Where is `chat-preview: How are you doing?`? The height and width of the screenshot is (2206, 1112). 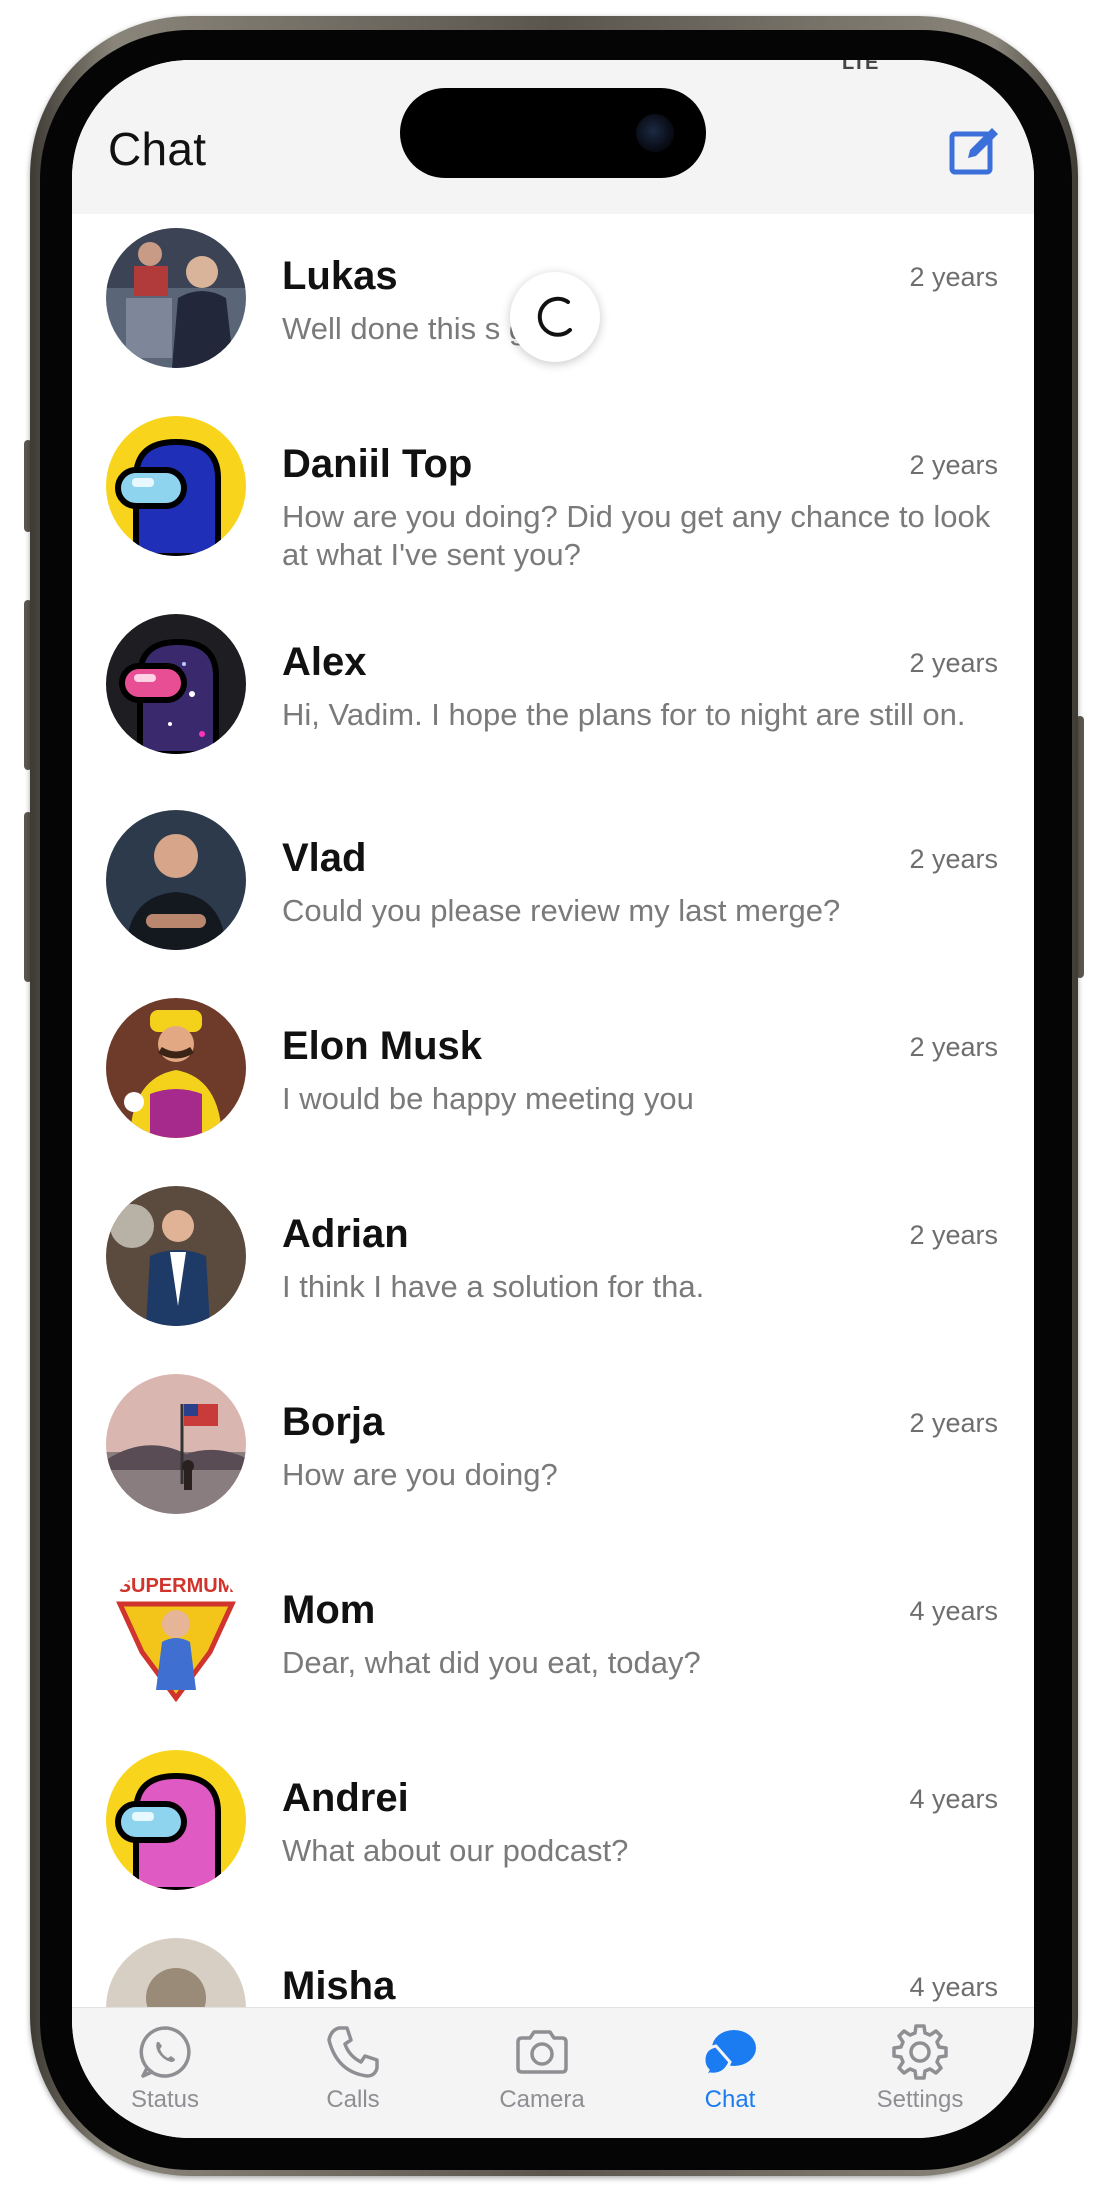 chat-preview: How are you doing? is located at coordinates (420, 1474).